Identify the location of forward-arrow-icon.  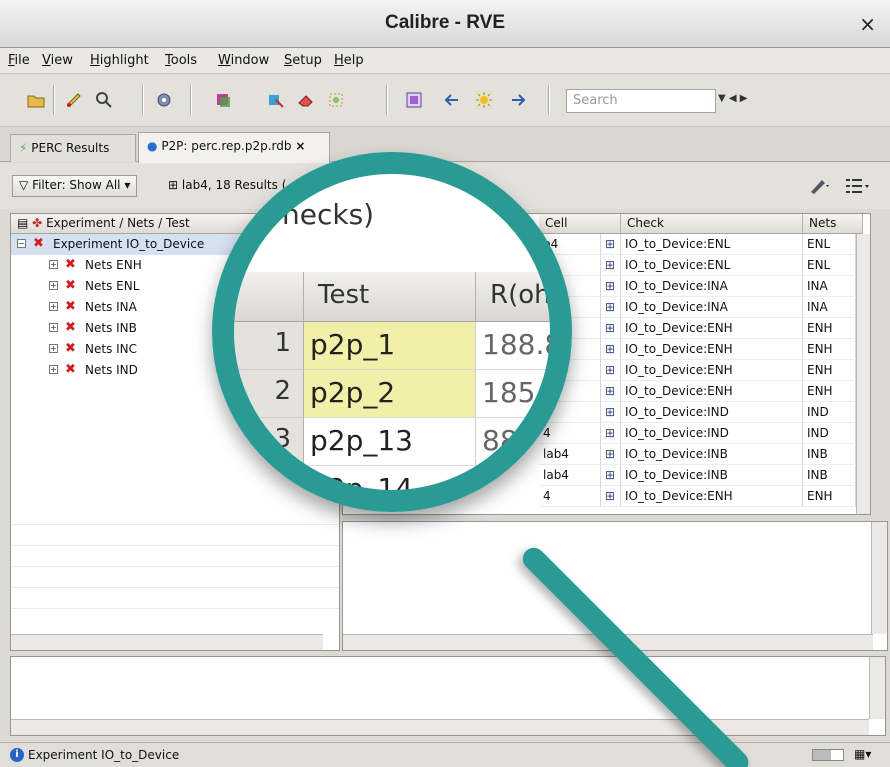
(518, 100).